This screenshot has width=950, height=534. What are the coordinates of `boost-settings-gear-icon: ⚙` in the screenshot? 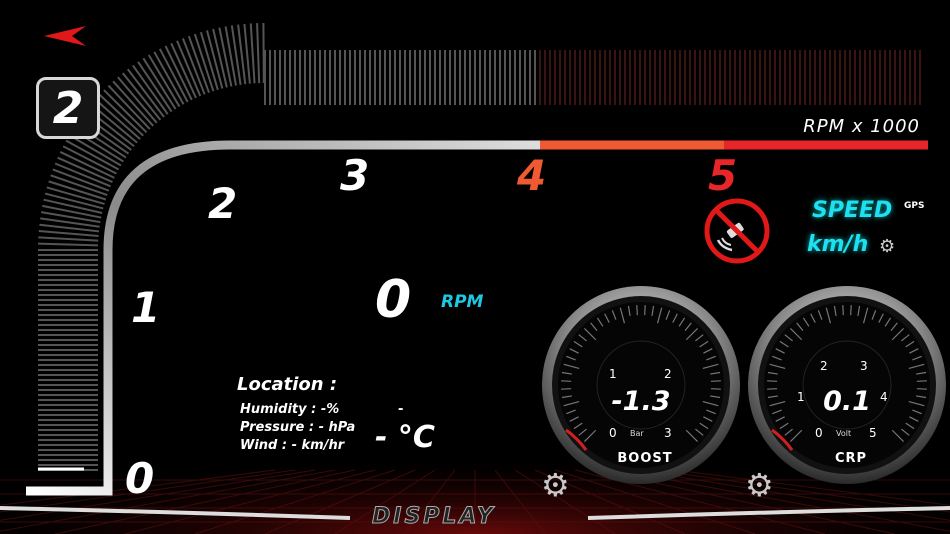 It's located at (555, 485).